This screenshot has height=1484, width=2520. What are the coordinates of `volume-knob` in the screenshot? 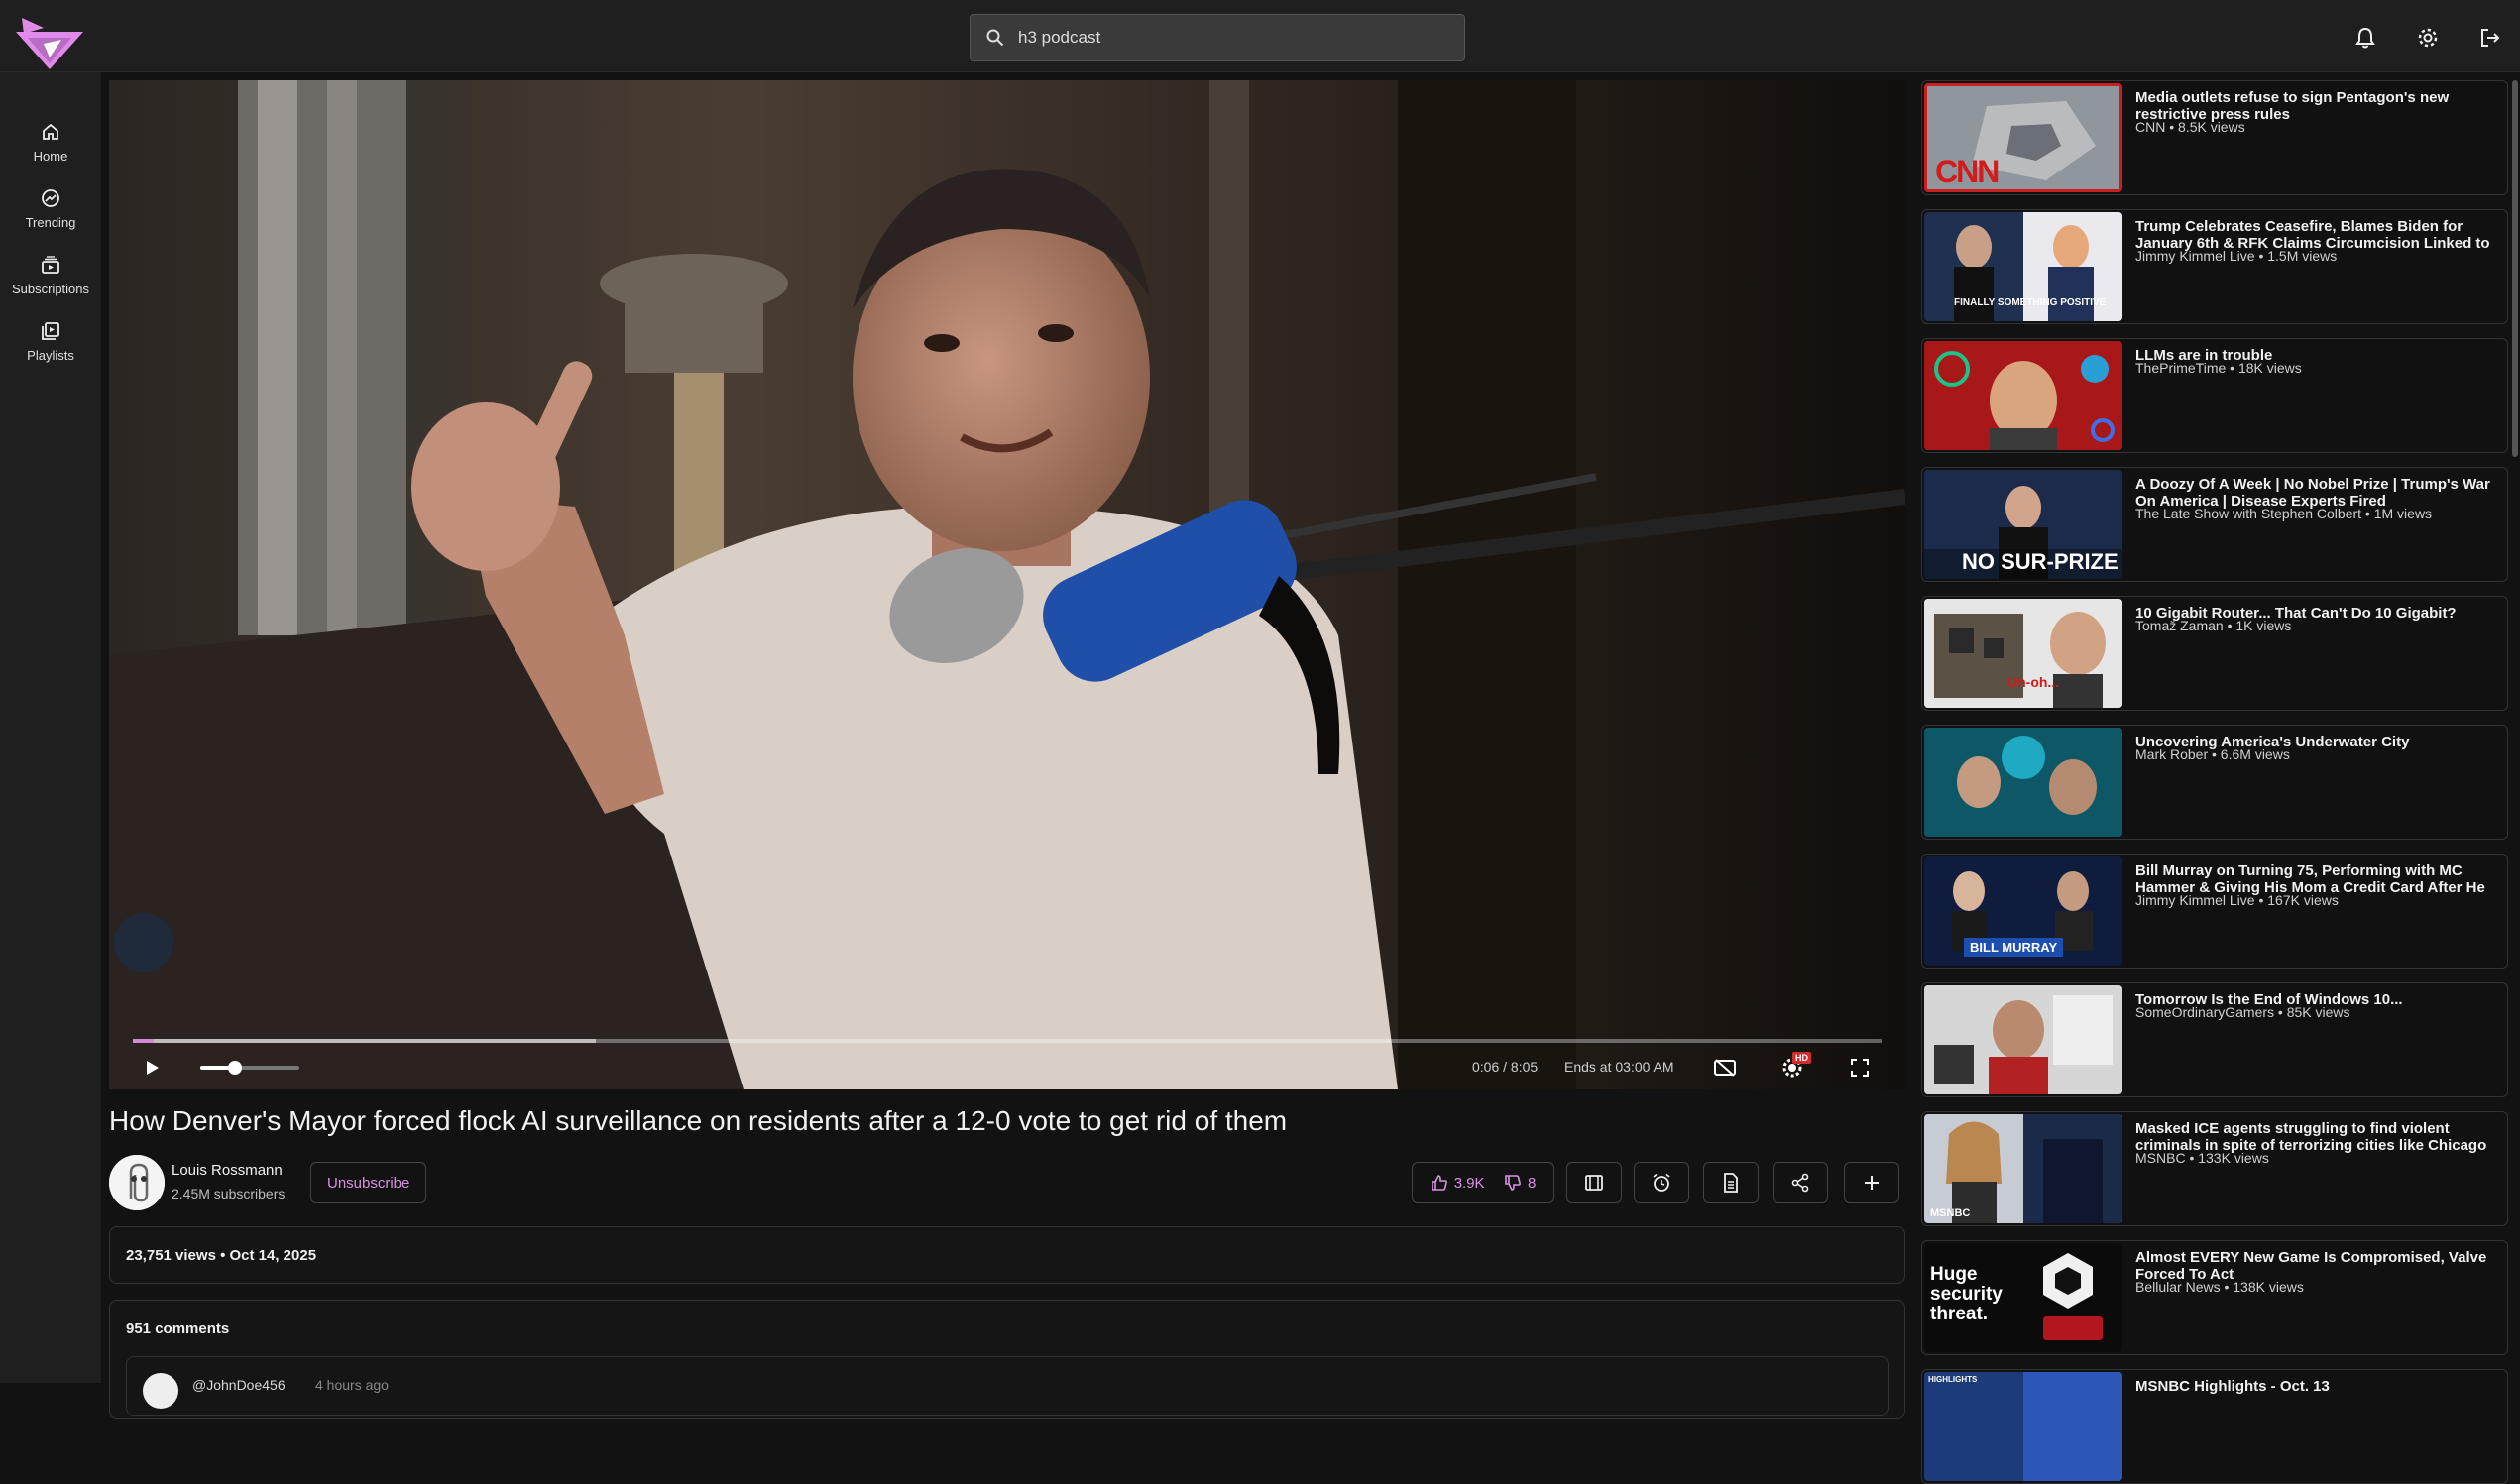 It's located at (235, 1068).